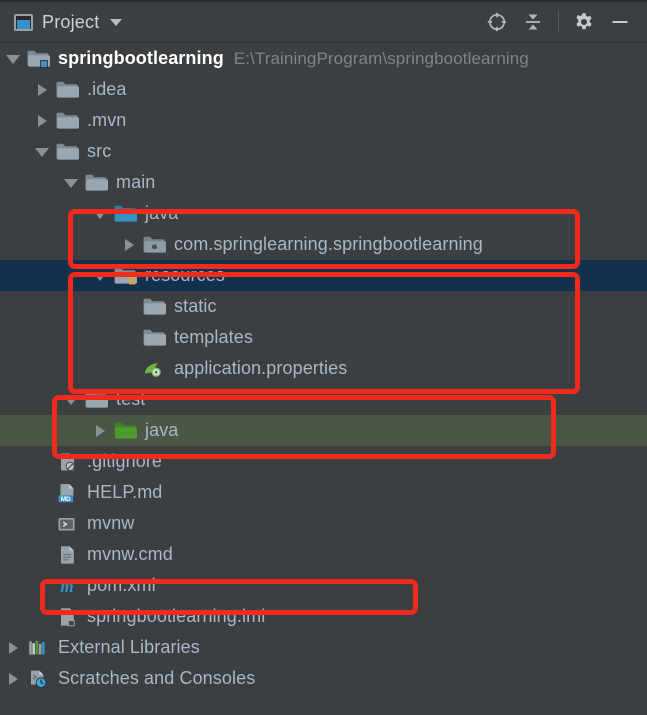 This screenshot has height=715, width=647. Describe the element at coordinates (195, 306) in the screenshot. I see `tree-row-label: static` at that location.